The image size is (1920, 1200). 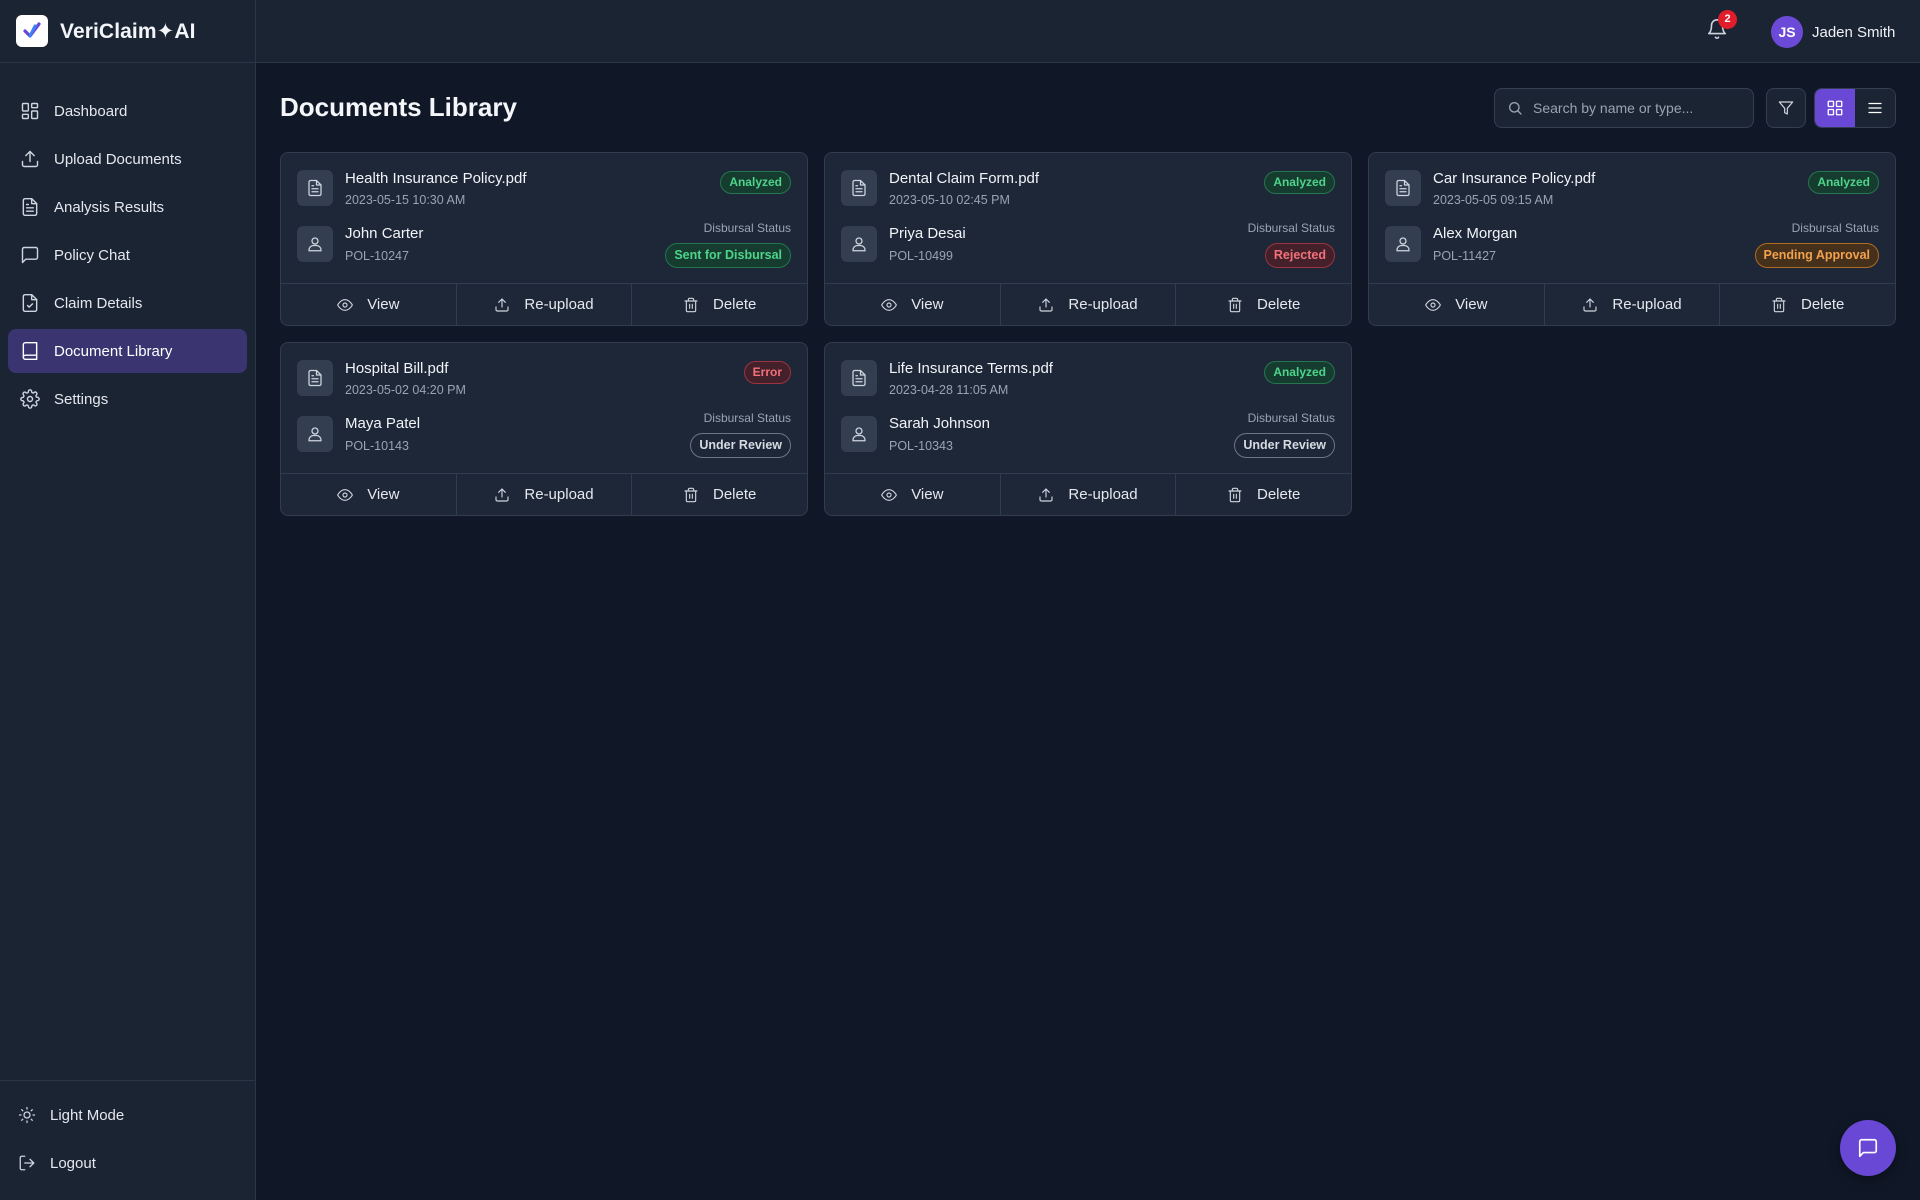 I want to click on sidebar-item-label: Policy Chat, so click(x=92, y=255).